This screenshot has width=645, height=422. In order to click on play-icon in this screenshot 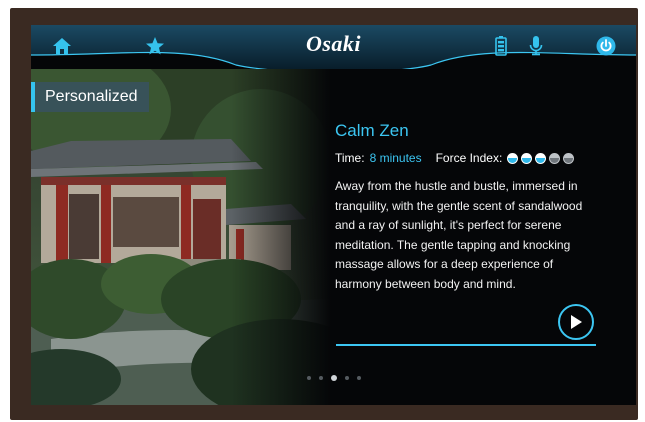, I will do `click(576, 322)`.